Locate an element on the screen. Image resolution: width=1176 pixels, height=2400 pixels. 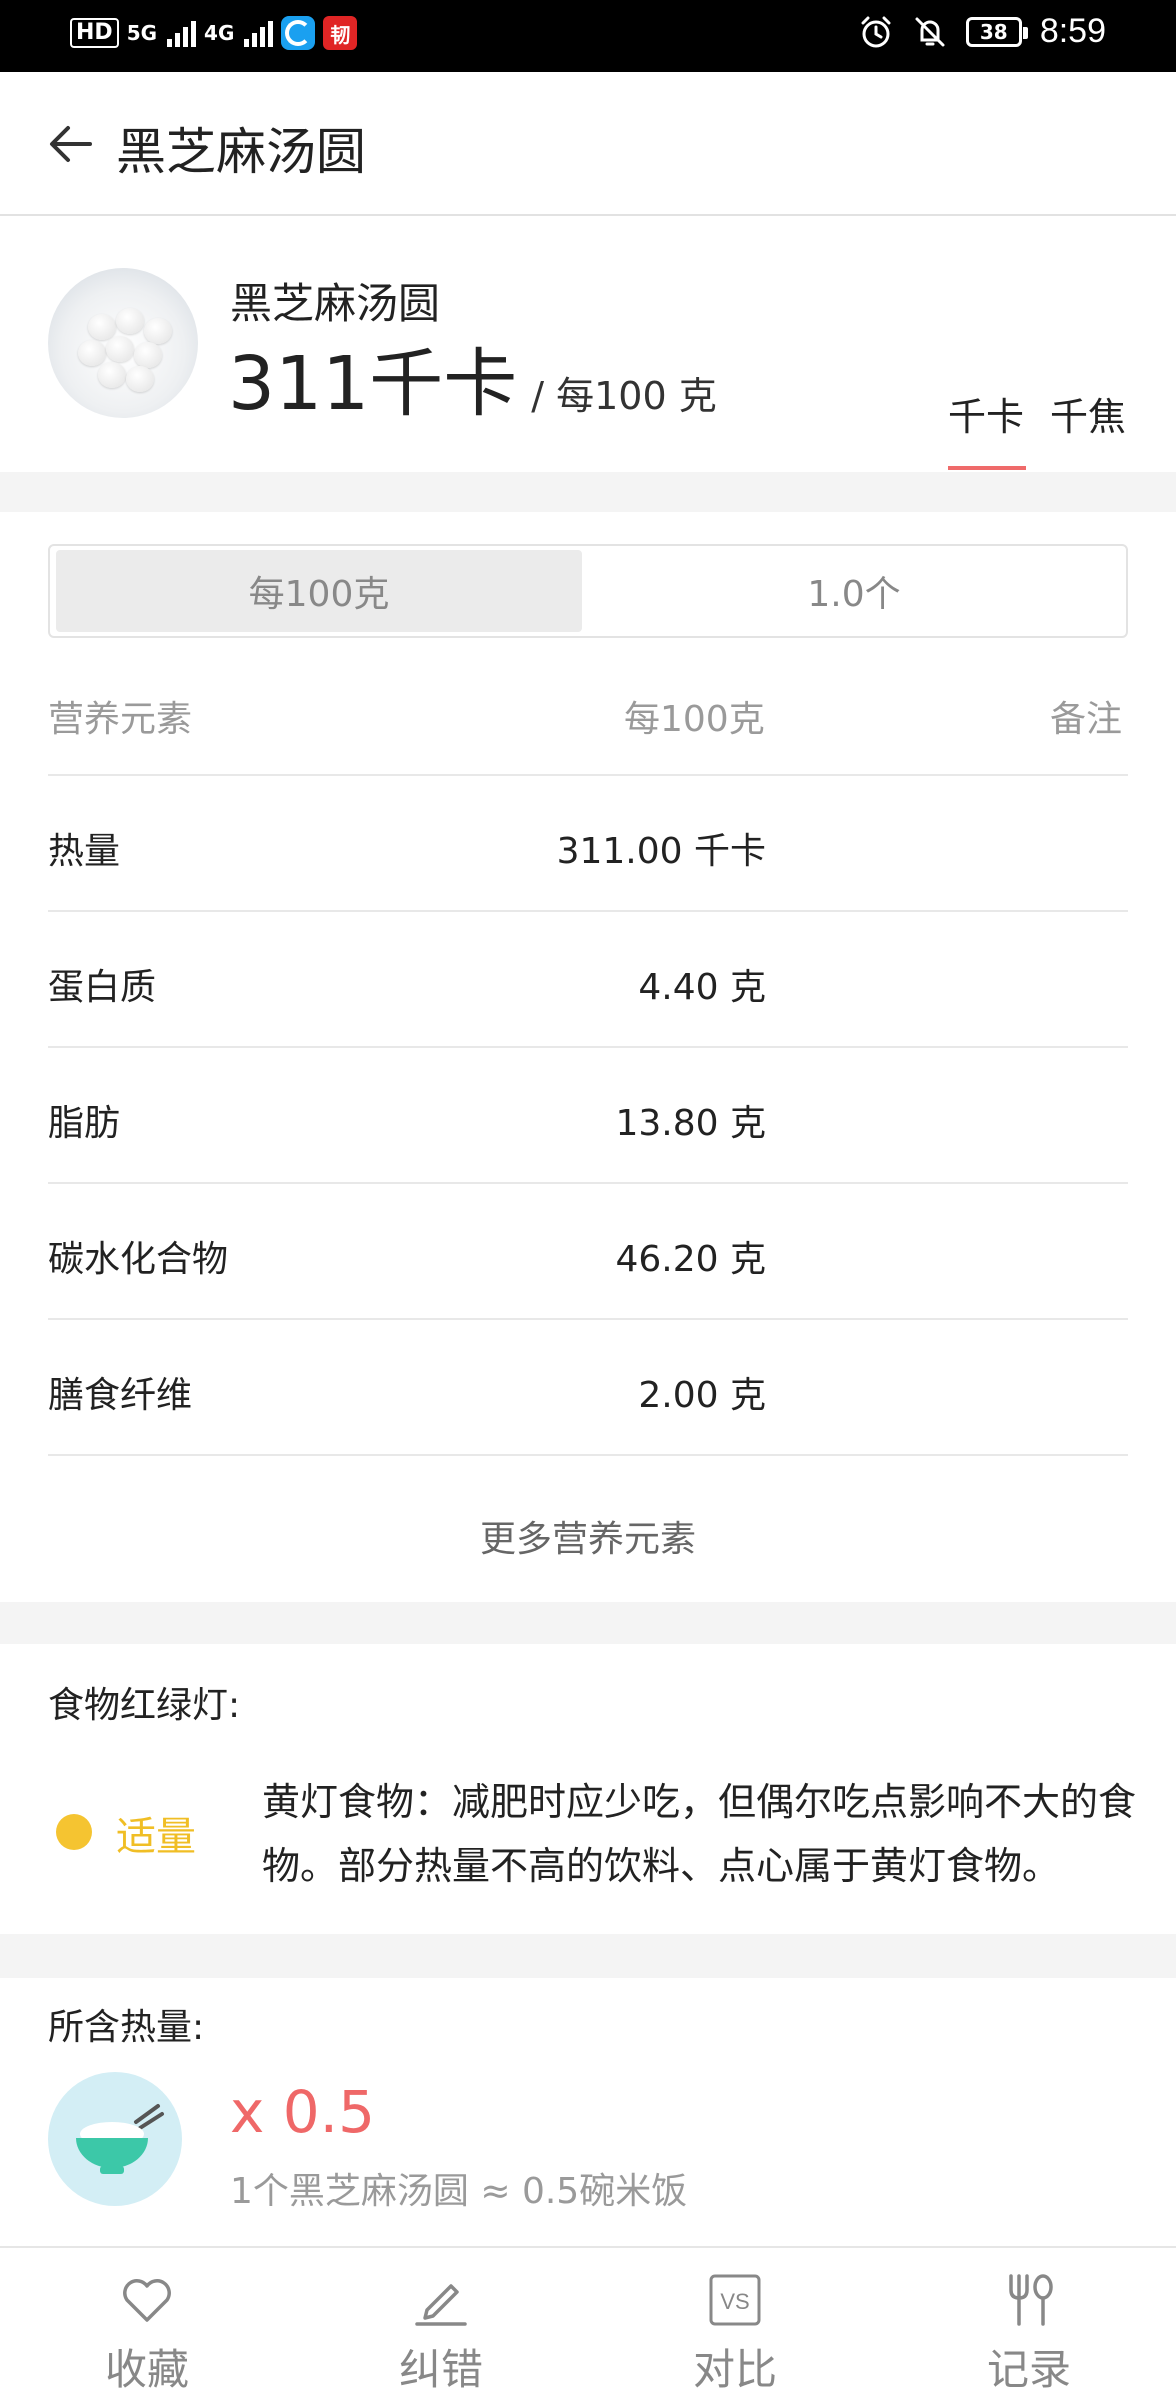
battery-icon: 38 is located at coordinates (996, 31).